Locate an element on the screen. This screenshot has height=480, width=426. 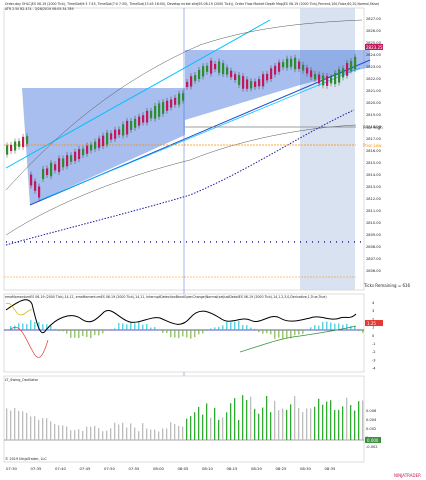
time-axis-label: 08:10 is located at coordinates (208, 468).